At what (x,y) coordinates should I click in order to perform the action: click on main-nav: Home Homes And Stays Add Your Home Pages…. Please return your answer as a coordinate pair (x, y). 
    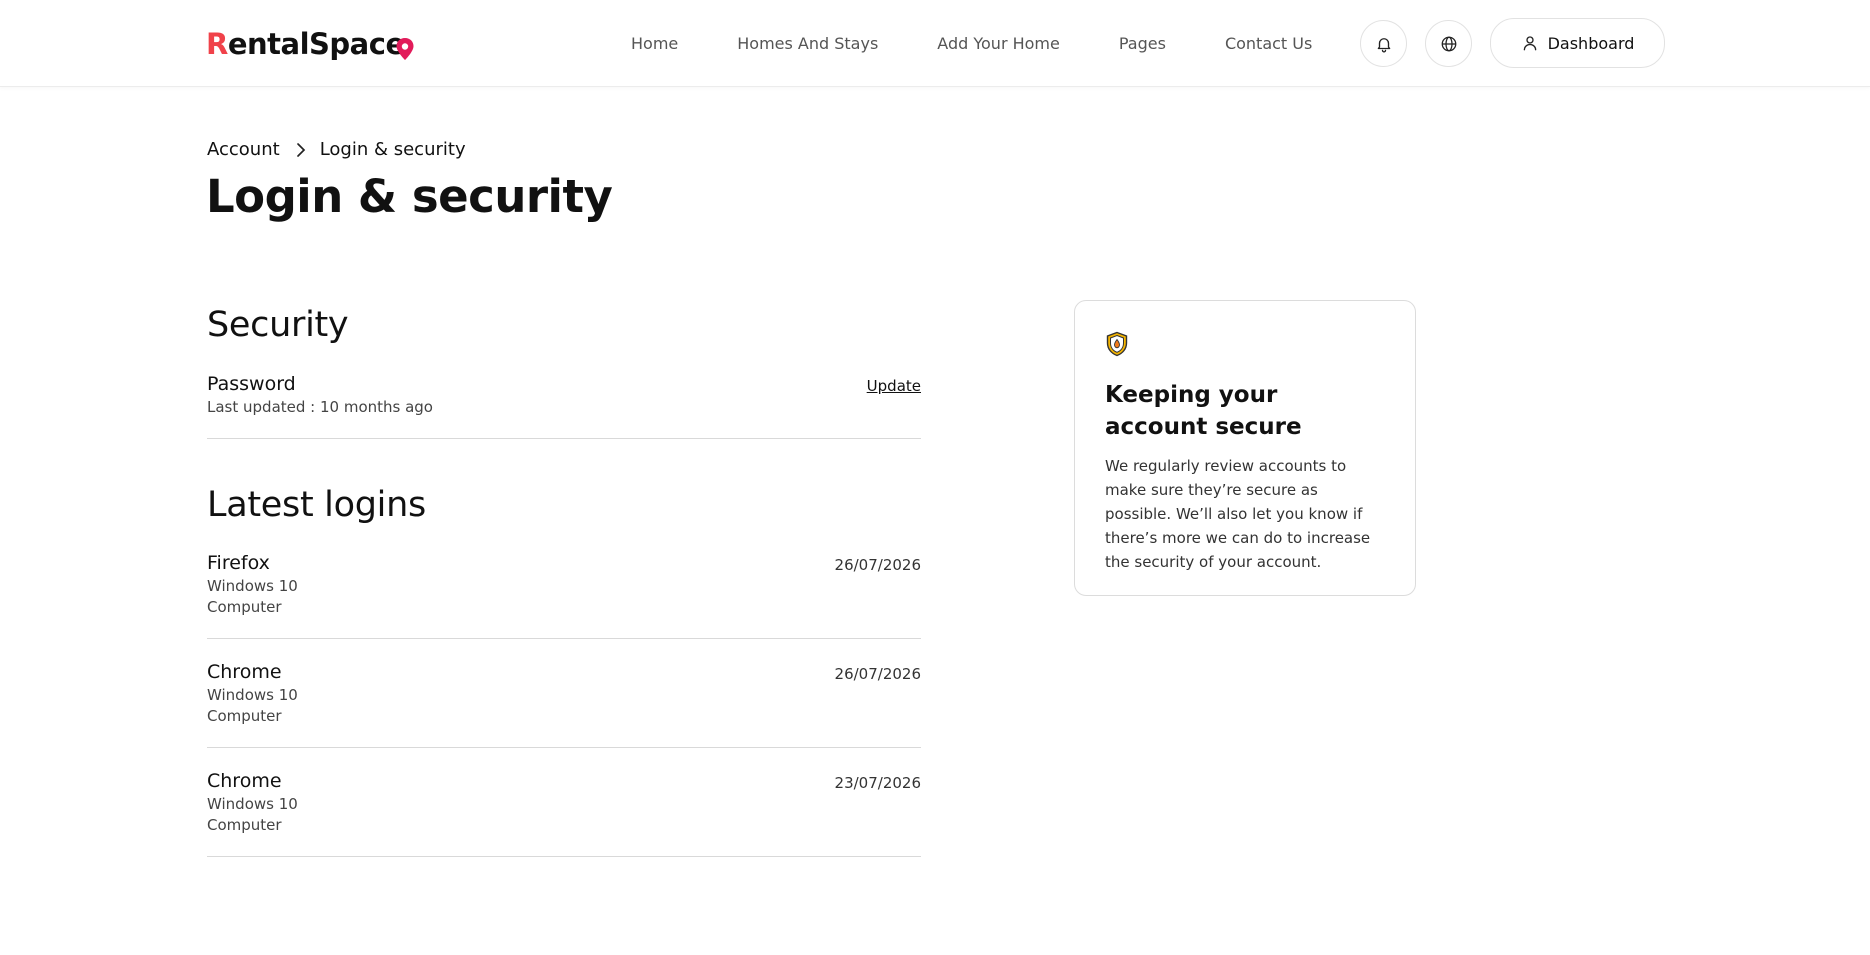
    Looking at the image, I should click on (971, 43).